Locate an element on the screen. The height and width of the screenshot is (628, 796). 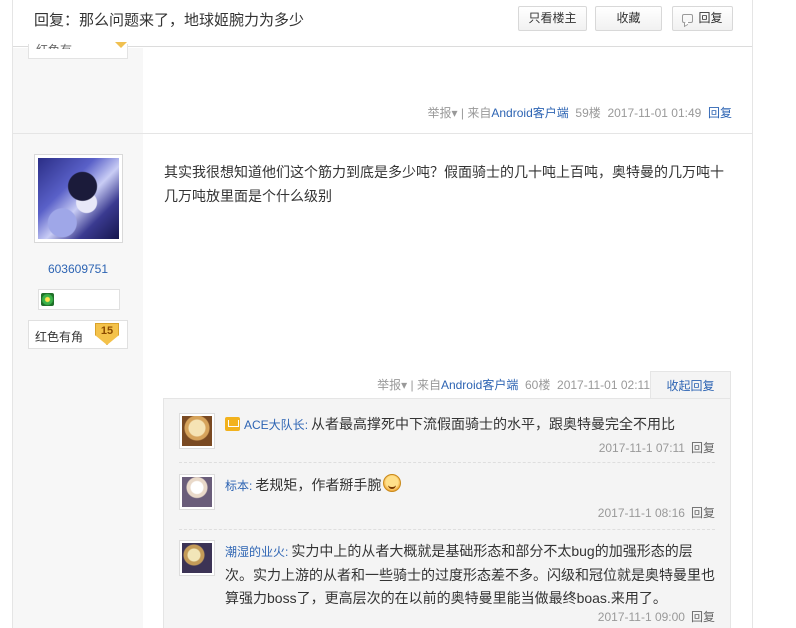
sub-reply-meta: 2017-11-1 09:00 回复 is located at coordinates (656, 616).